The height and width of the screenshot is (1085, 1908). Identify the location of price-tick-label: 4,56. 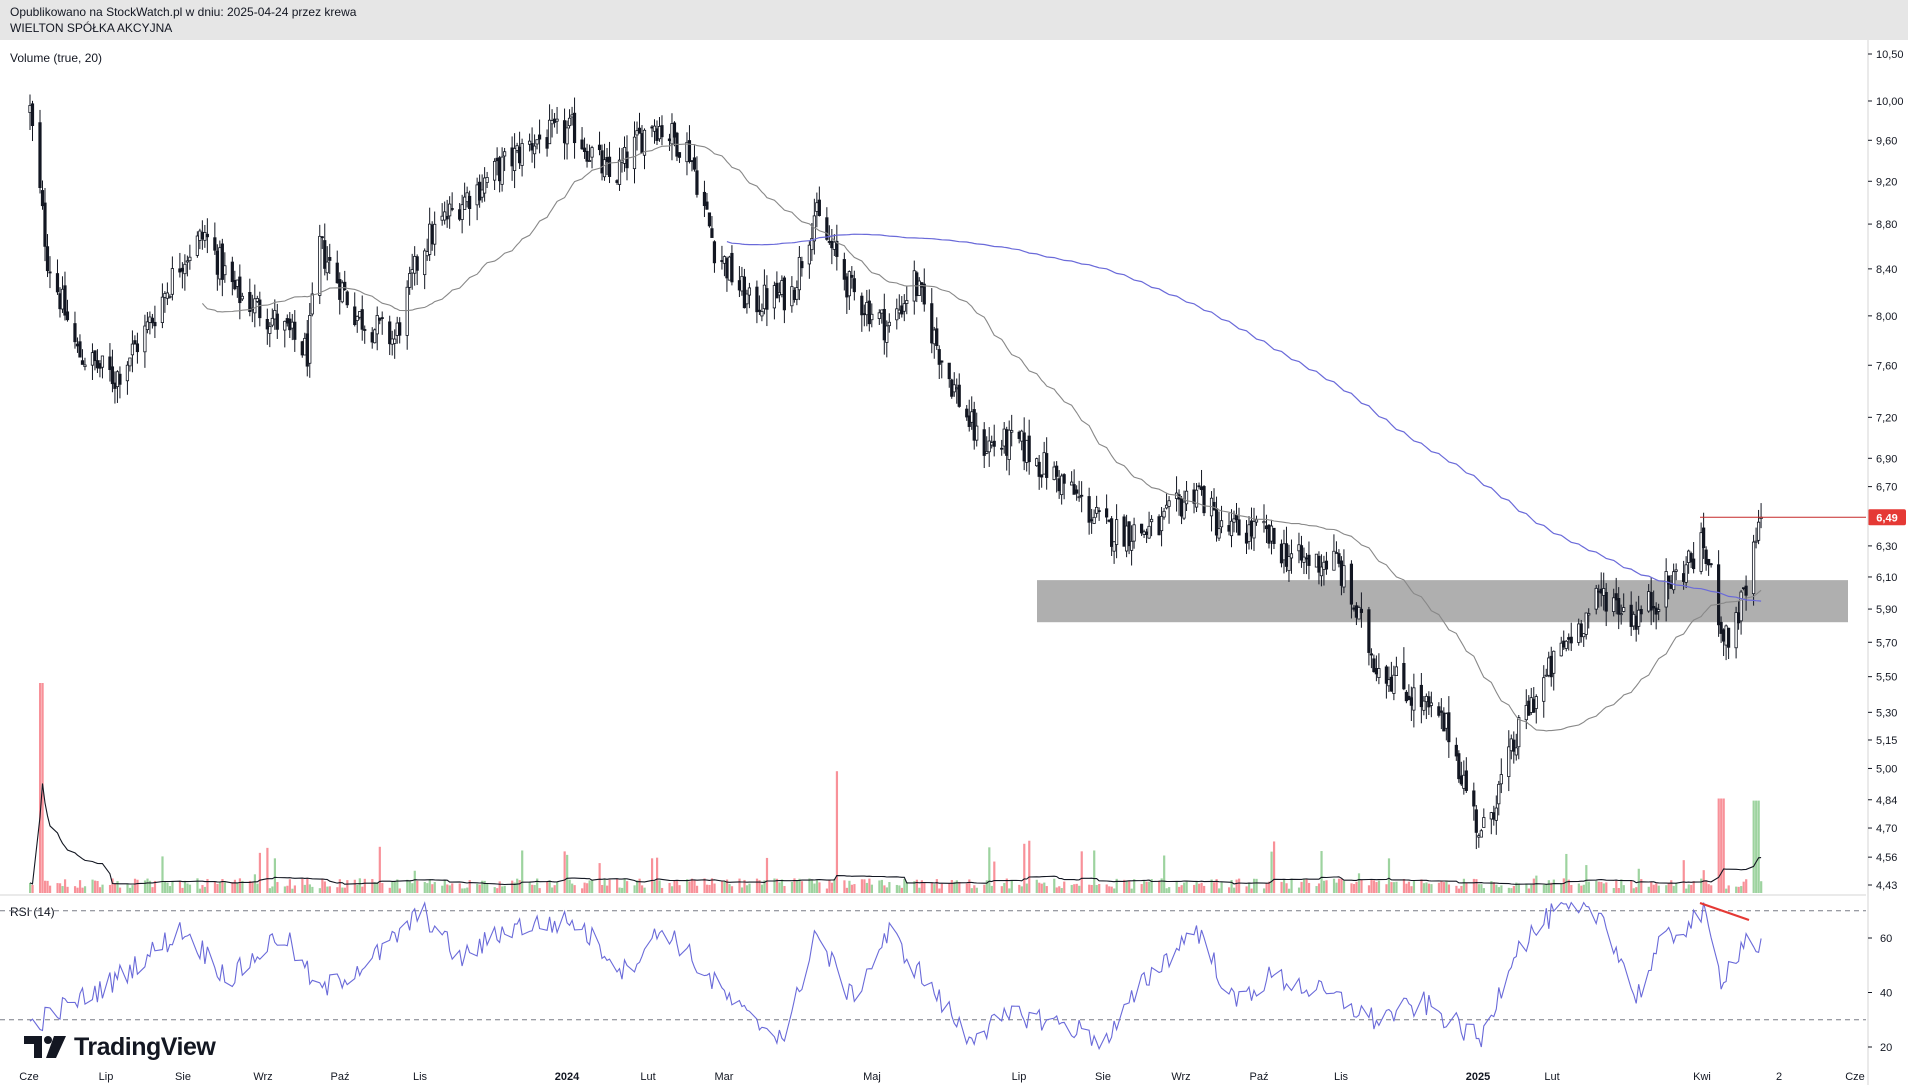
(1886, 858).